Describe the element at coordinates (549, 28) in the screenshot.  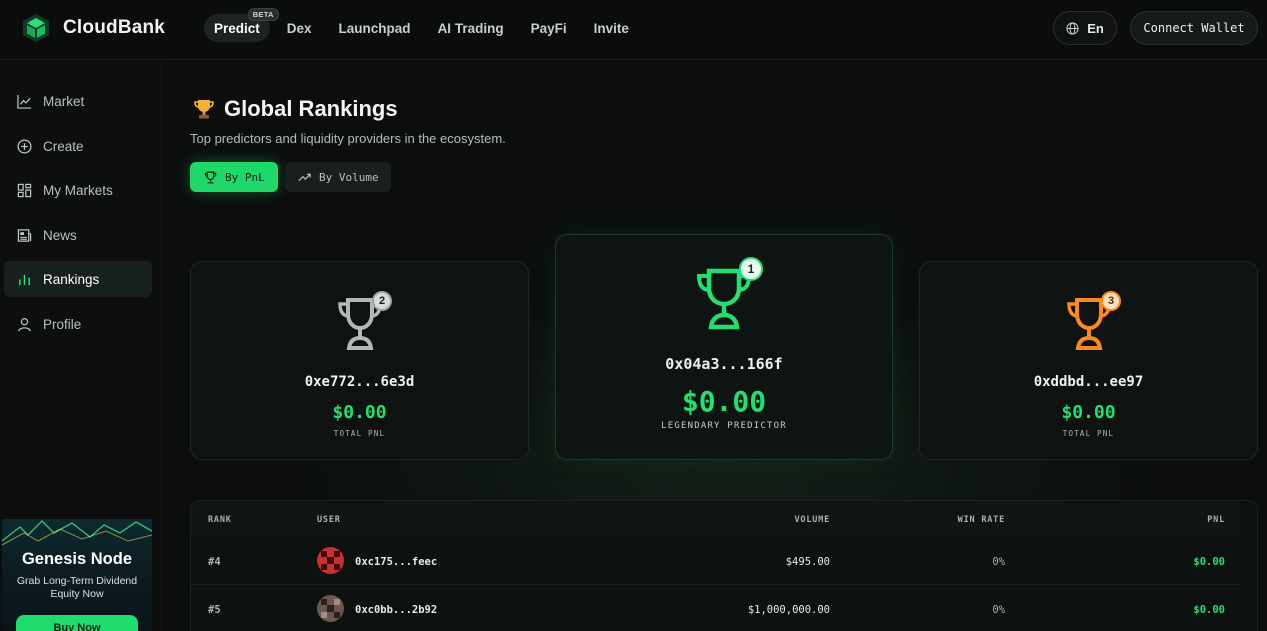
I see `nav-payfi: PayFi` at that location.